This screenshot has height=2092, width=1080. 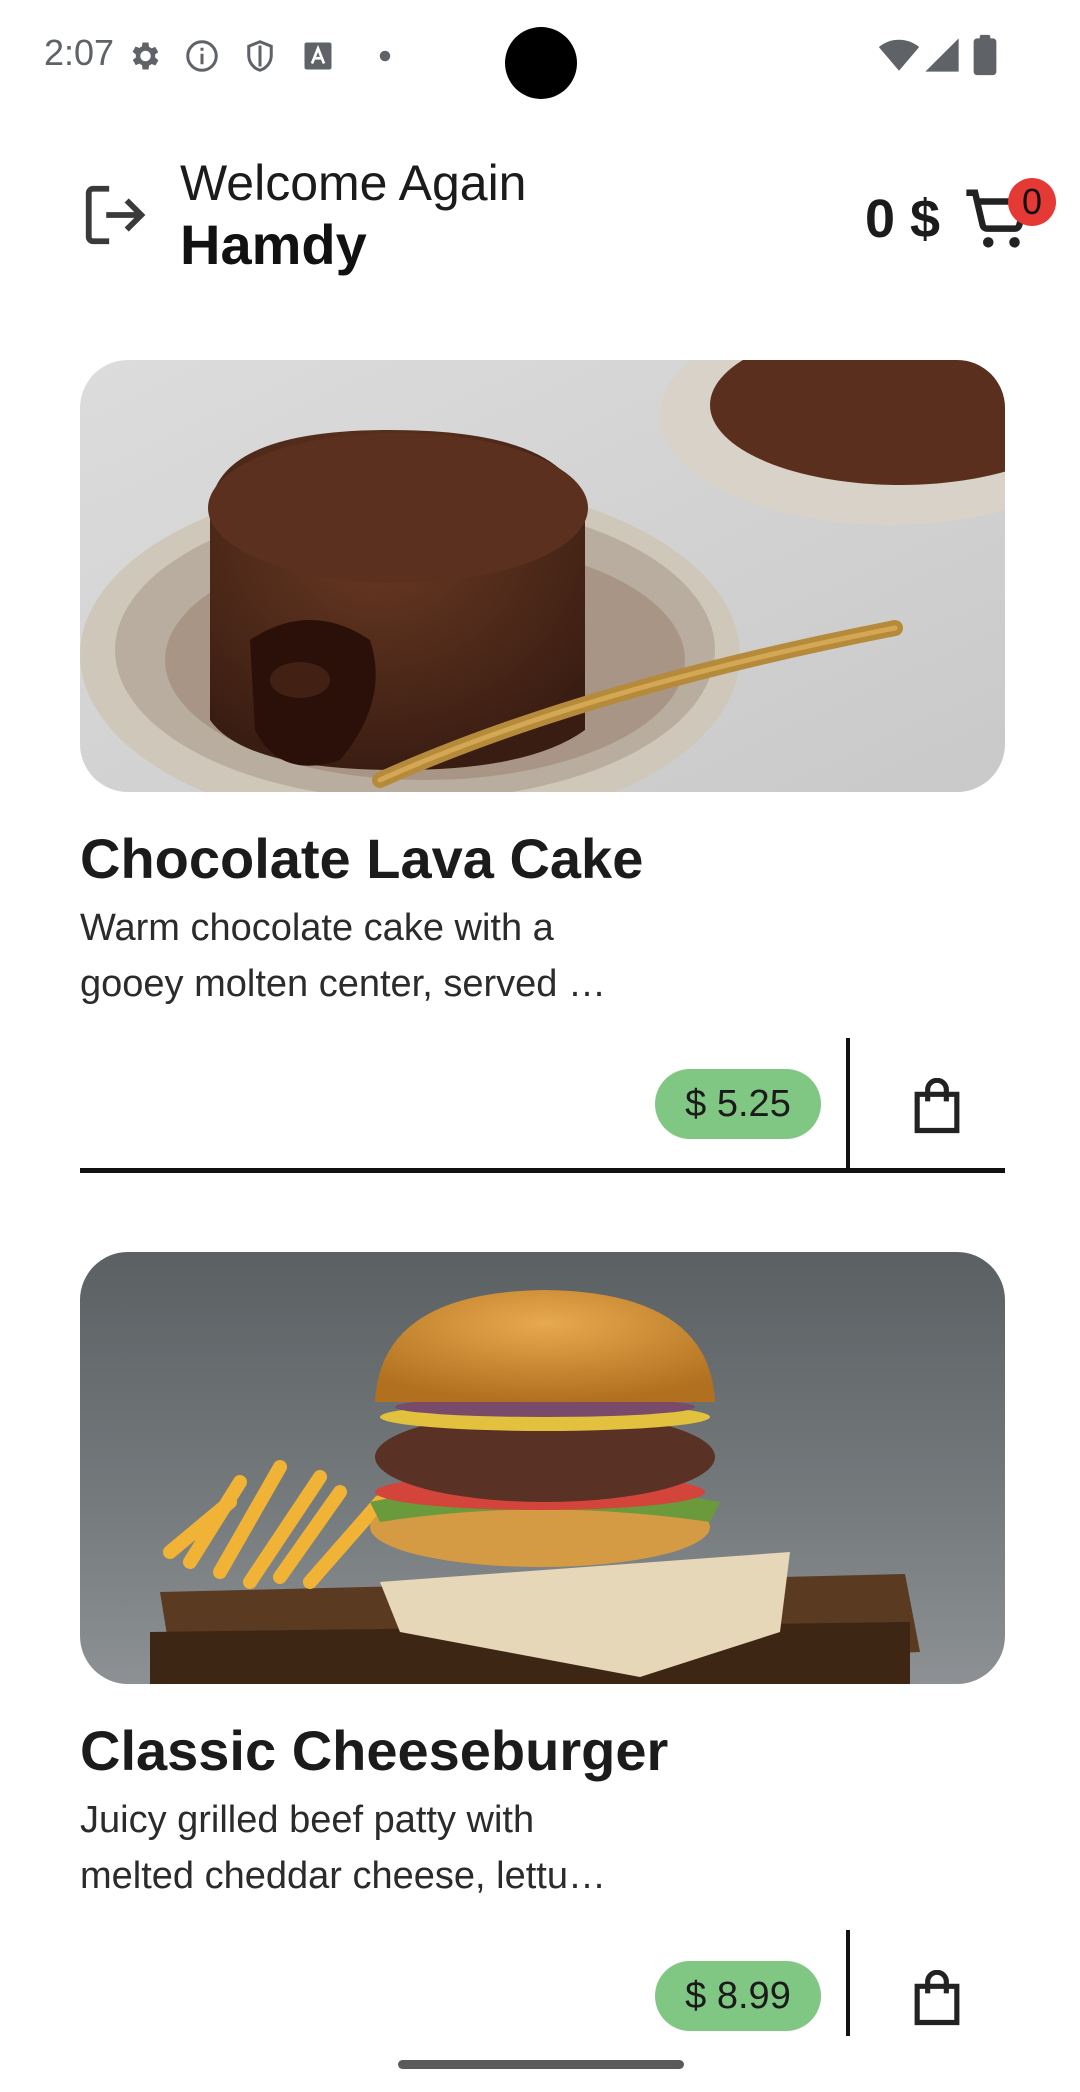 What do you see at coordinates (542, 1170) in the screenshot?
I see `horizontal-divider` at bounding box center [542, 1170].